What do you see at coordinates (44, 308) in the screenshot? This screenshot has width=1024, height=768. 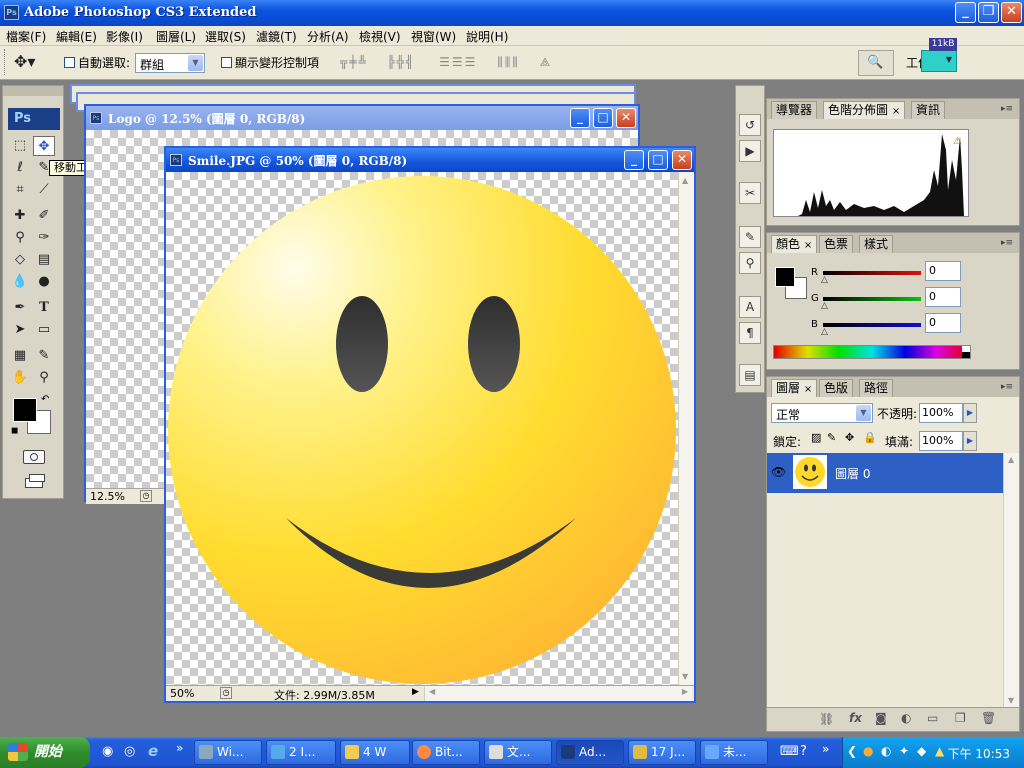 I see `type-tool-icon: T` at bounding box center [44, 308].